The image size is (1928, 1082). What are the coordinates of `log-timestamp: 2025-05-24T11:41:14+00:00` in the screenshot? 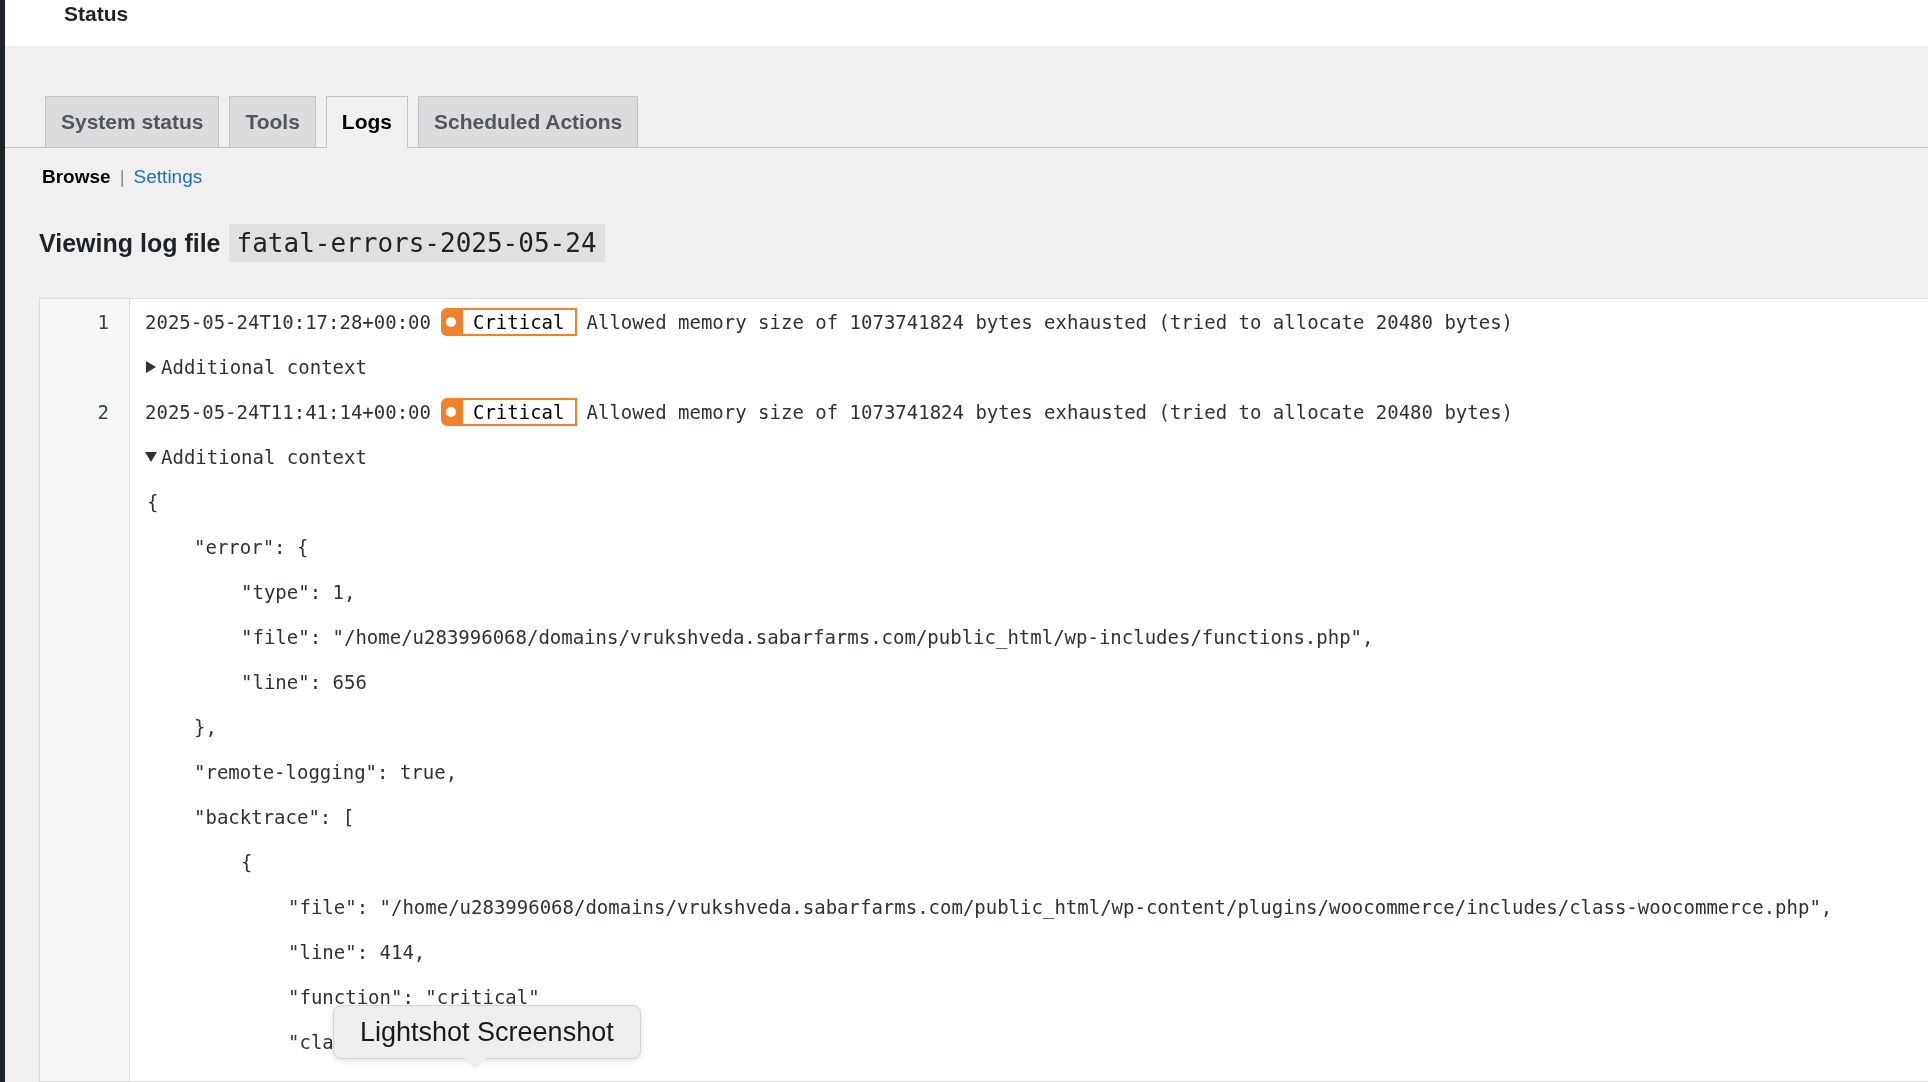 It's located at (288, 411).